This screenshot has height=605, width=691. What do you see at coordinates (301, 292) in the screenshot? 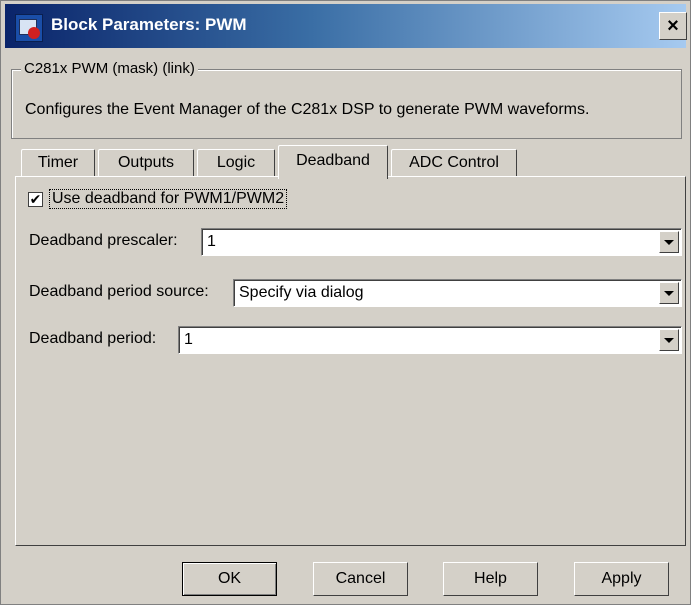
I see `deadband-period-source-value: Specify via dialog` at bounding box center [301, 292].